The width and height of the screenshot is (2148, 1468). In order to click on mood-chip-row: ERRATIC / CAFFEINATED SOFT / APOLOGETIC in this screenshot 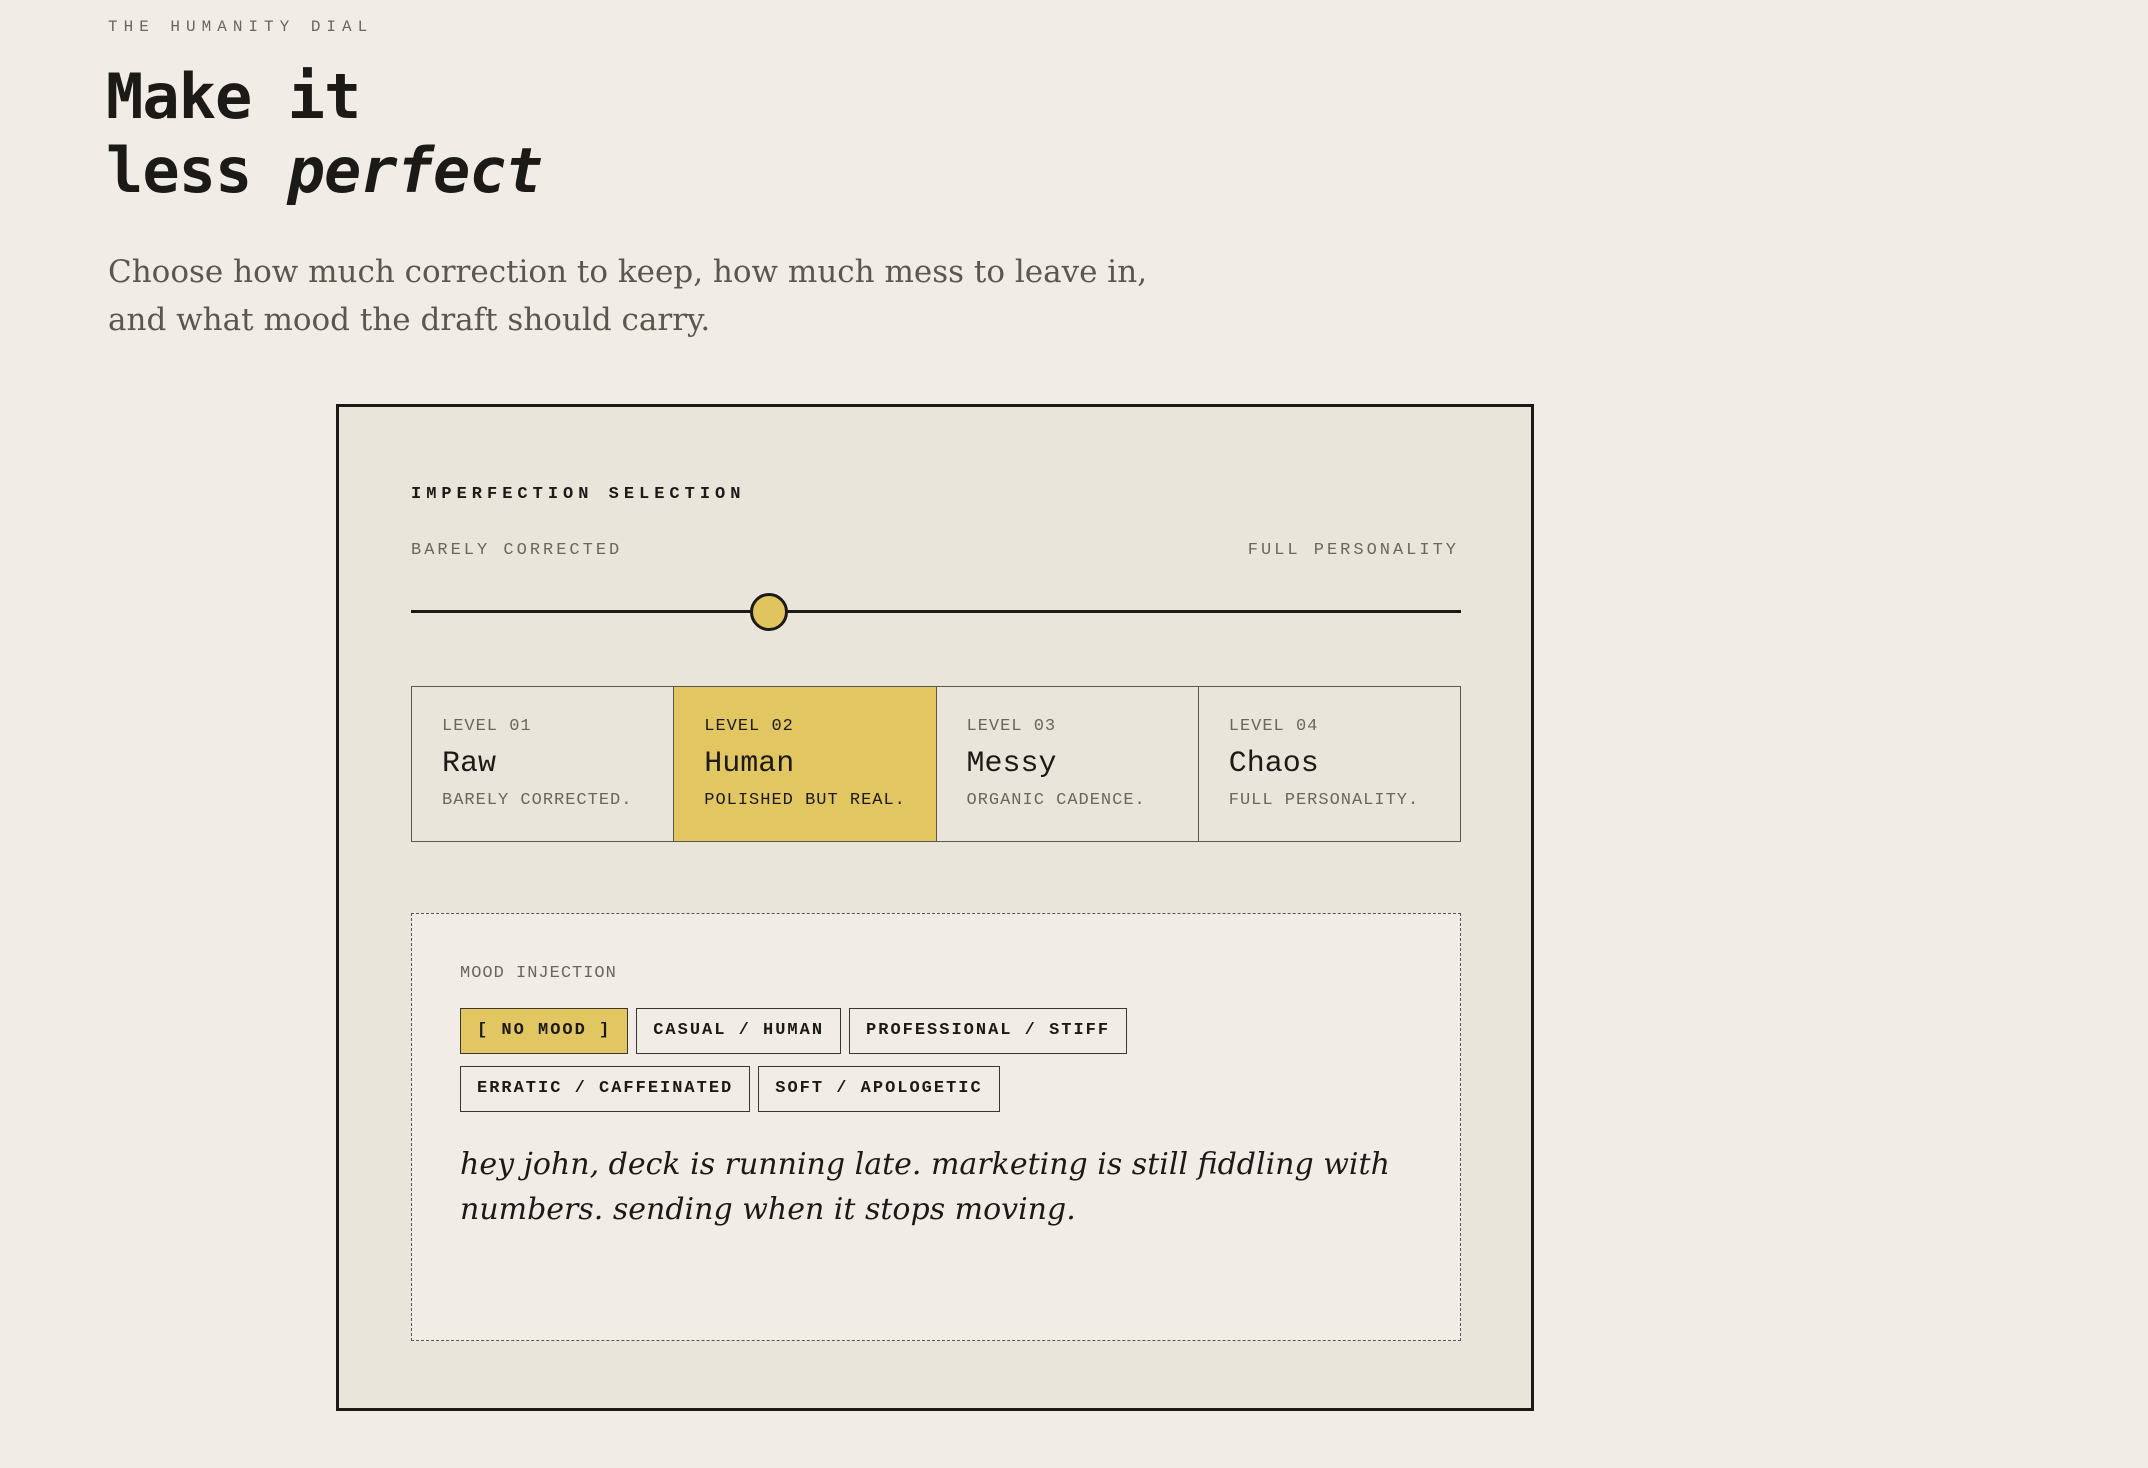, I will do `click(940, 1095)`.